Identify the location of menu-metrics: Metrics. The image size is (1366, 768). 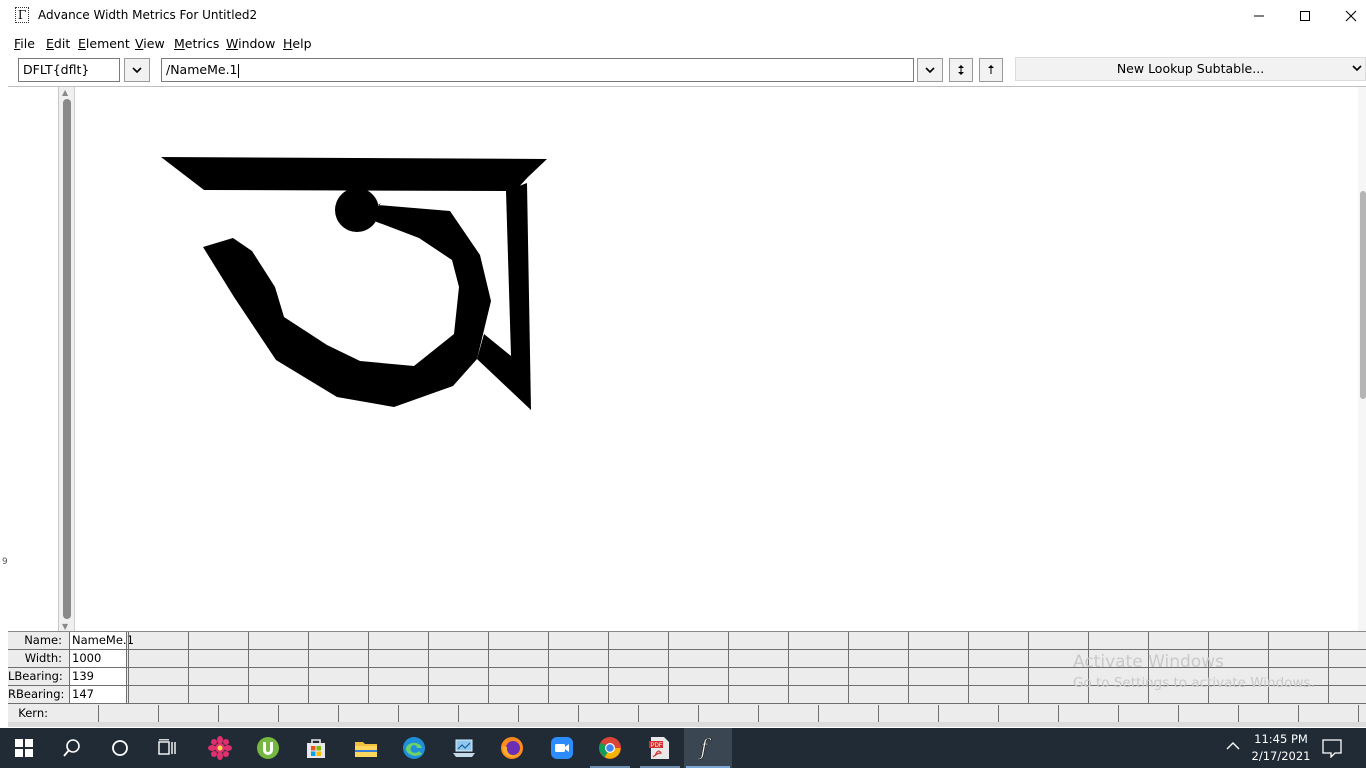
(196, 43).